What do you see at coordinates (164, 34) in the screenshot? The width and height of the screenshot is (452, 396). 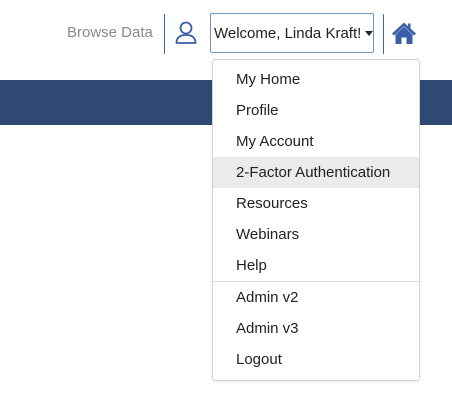 I see `header-divider` at bounding box center [164, 34].